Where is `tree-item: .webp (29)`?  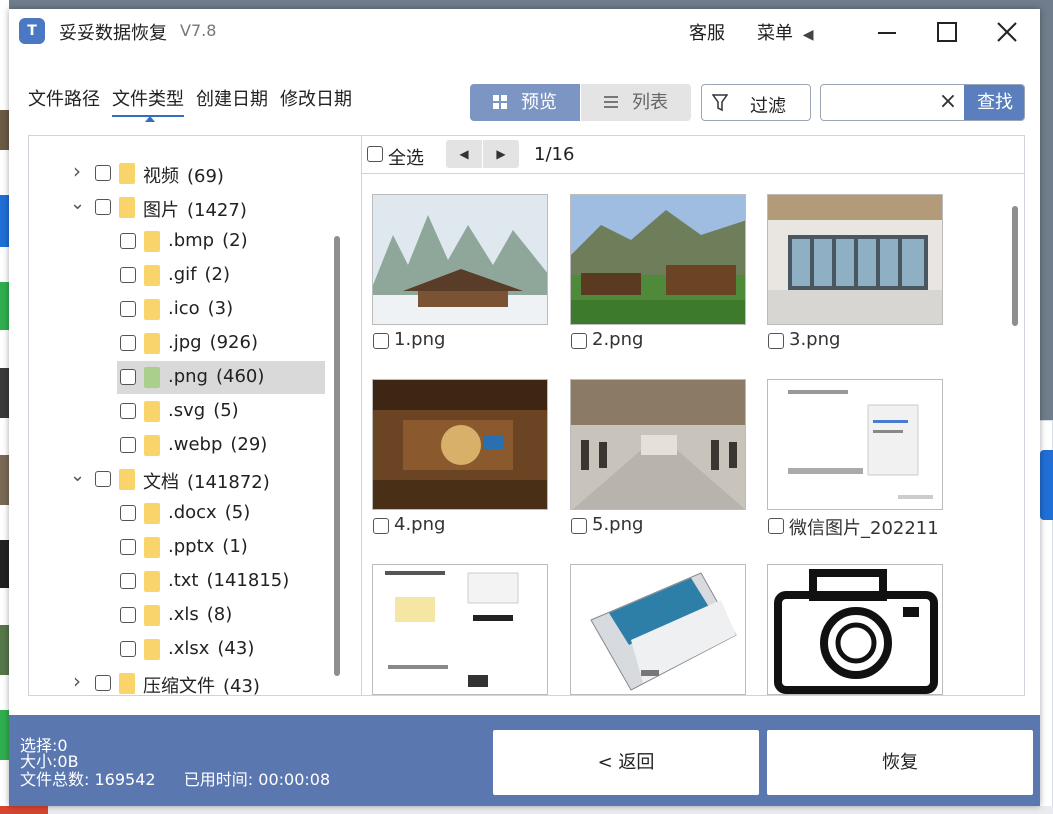
tree-item: .webp (29) is located at coordinates (184, 446).